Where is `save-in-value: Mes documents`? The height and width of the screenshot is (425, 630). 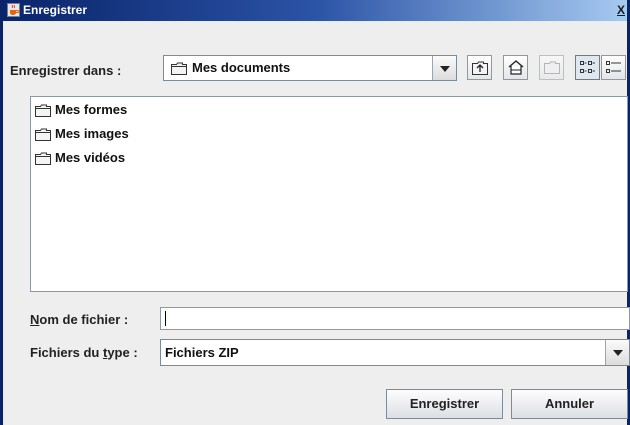 save-in-value: Mes documents is located at coordinates (241, 67).